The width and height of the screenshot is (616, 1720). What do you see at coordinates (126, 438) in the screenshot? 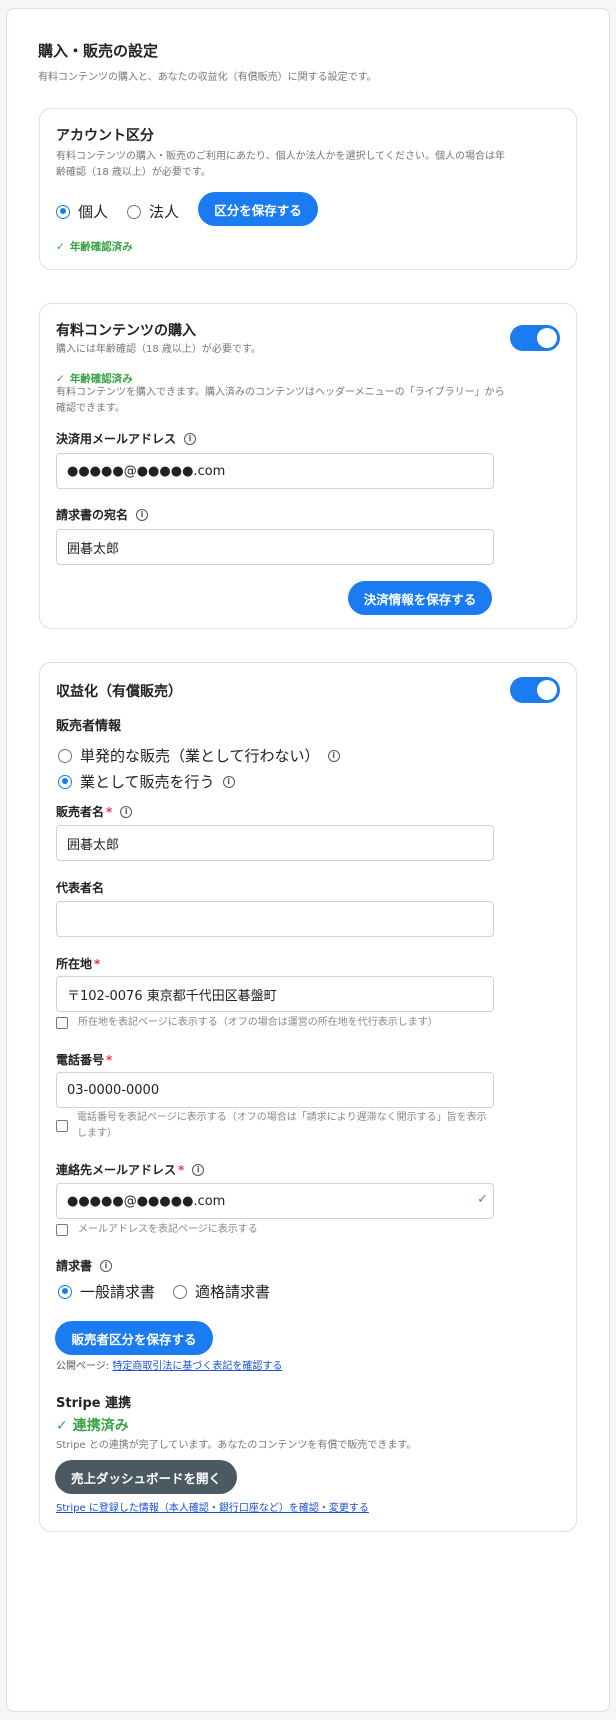
I see `payment-email-label: 決済用メールアドレス i` at bounding box center [126, 438].